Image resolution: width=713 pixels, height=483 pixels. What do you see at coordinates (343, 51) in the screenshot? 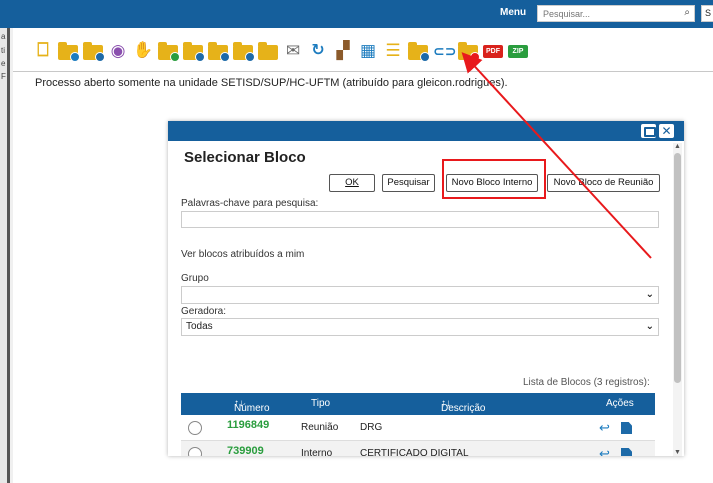
I see `block-add-icon: ▞` at bounding box center [343, 51].